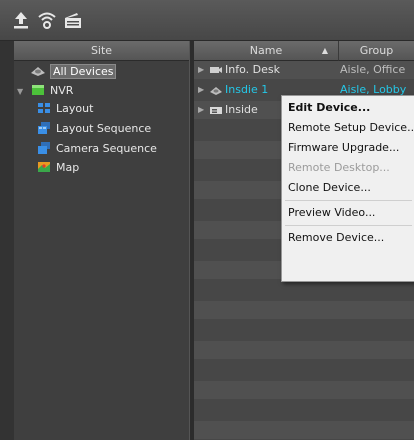  Describe the element at coordinates (101, 51) in the screenshot. I see `site-panel-header: Site` at that location.